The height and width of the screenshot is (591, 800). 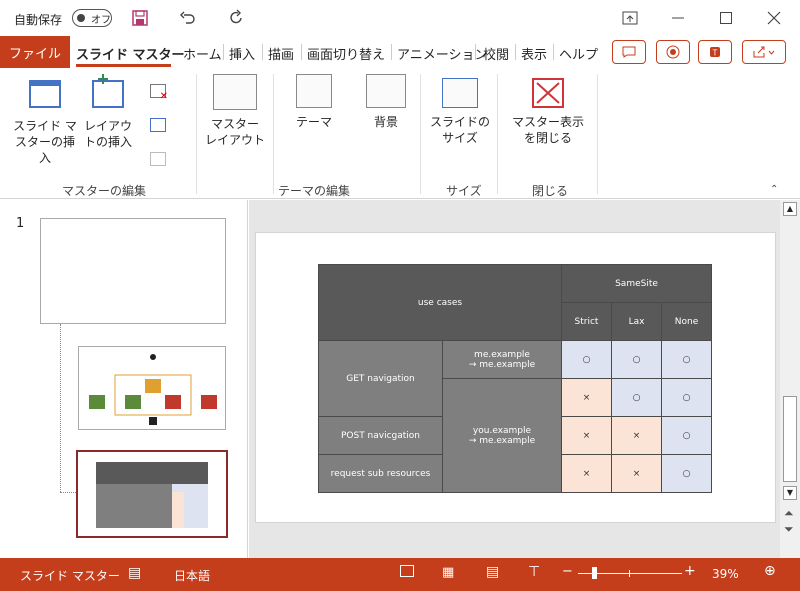 I want to click on comments-button, so click(x=629, y=52).